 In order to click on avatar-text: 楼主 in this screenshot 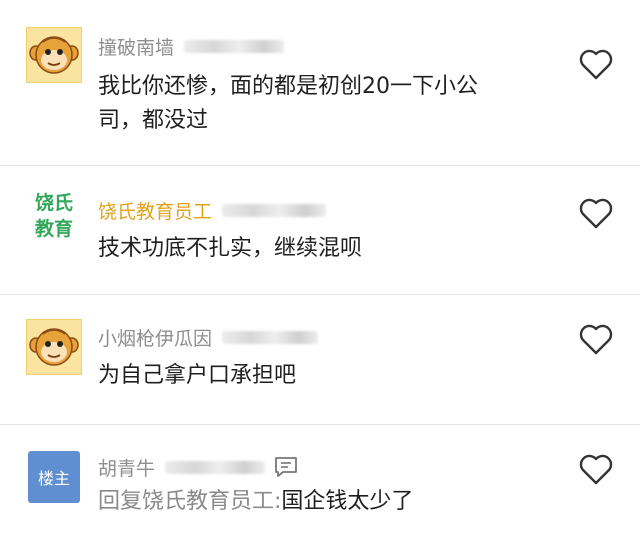, I will do `click(53, 478)`.